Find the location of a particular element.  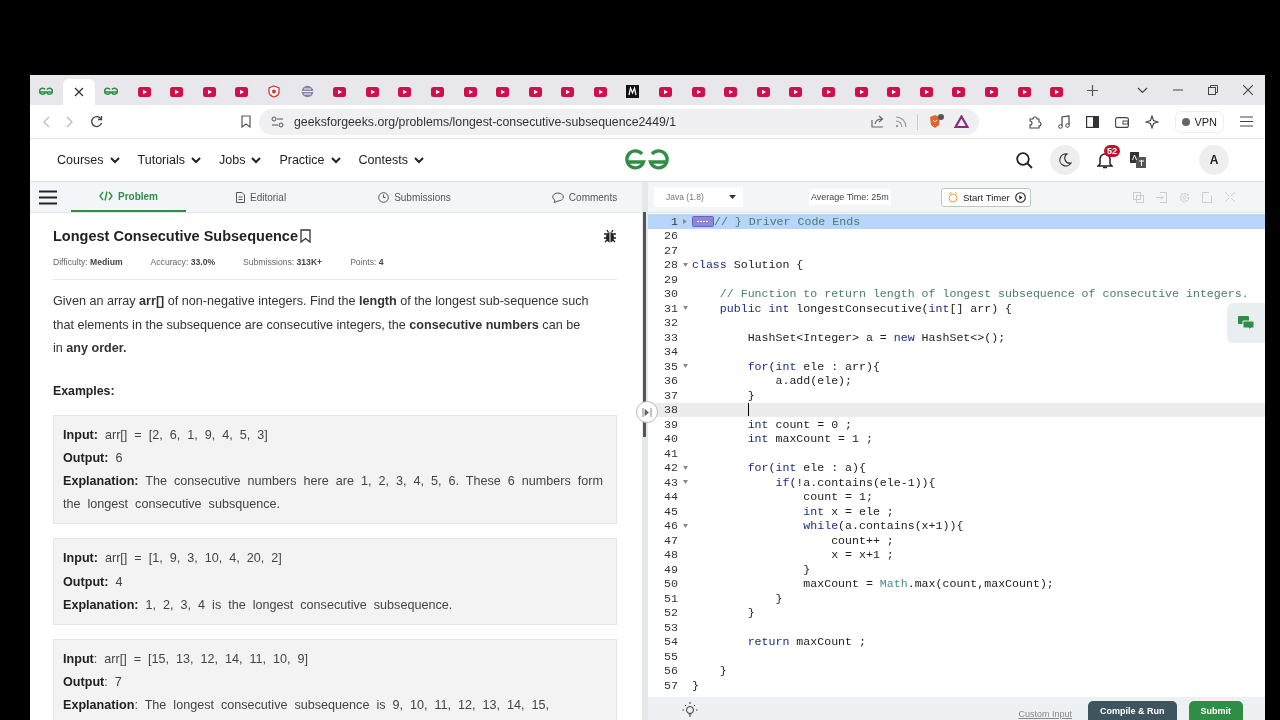

problem-tab: Comments is located at coordinates (584, 197).